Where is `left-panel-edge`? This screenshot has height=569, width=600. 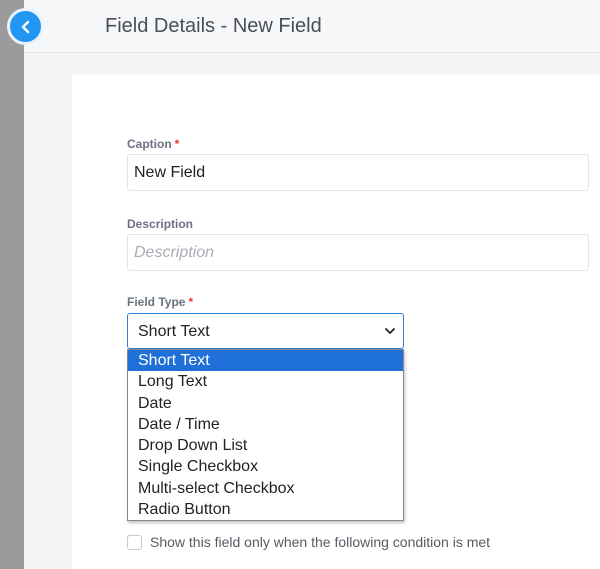 left-panel-edge is located at coordinates (12, 284).